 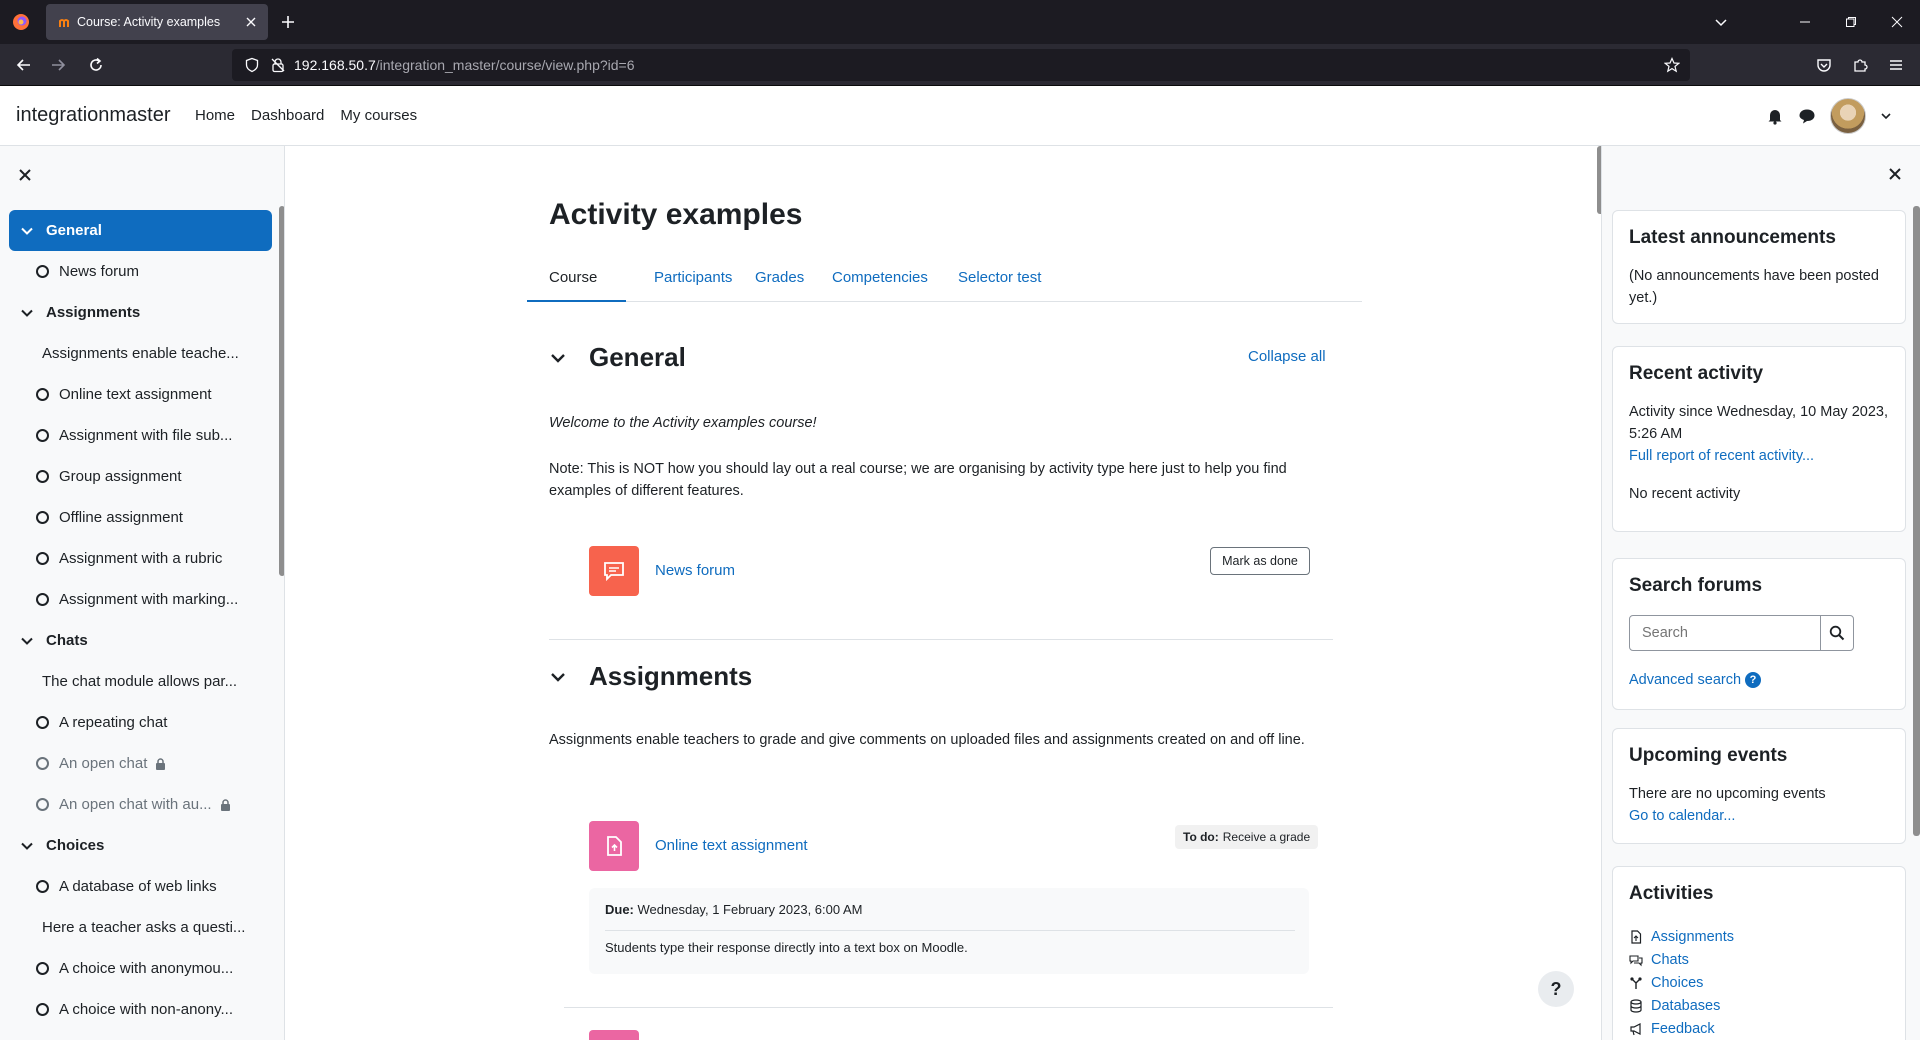 What do you see at coordinates (140, 886) in the screenshot?
I see `index-activity-a-database-of-web-links: A database of web links` at bounding box center [140, 886].